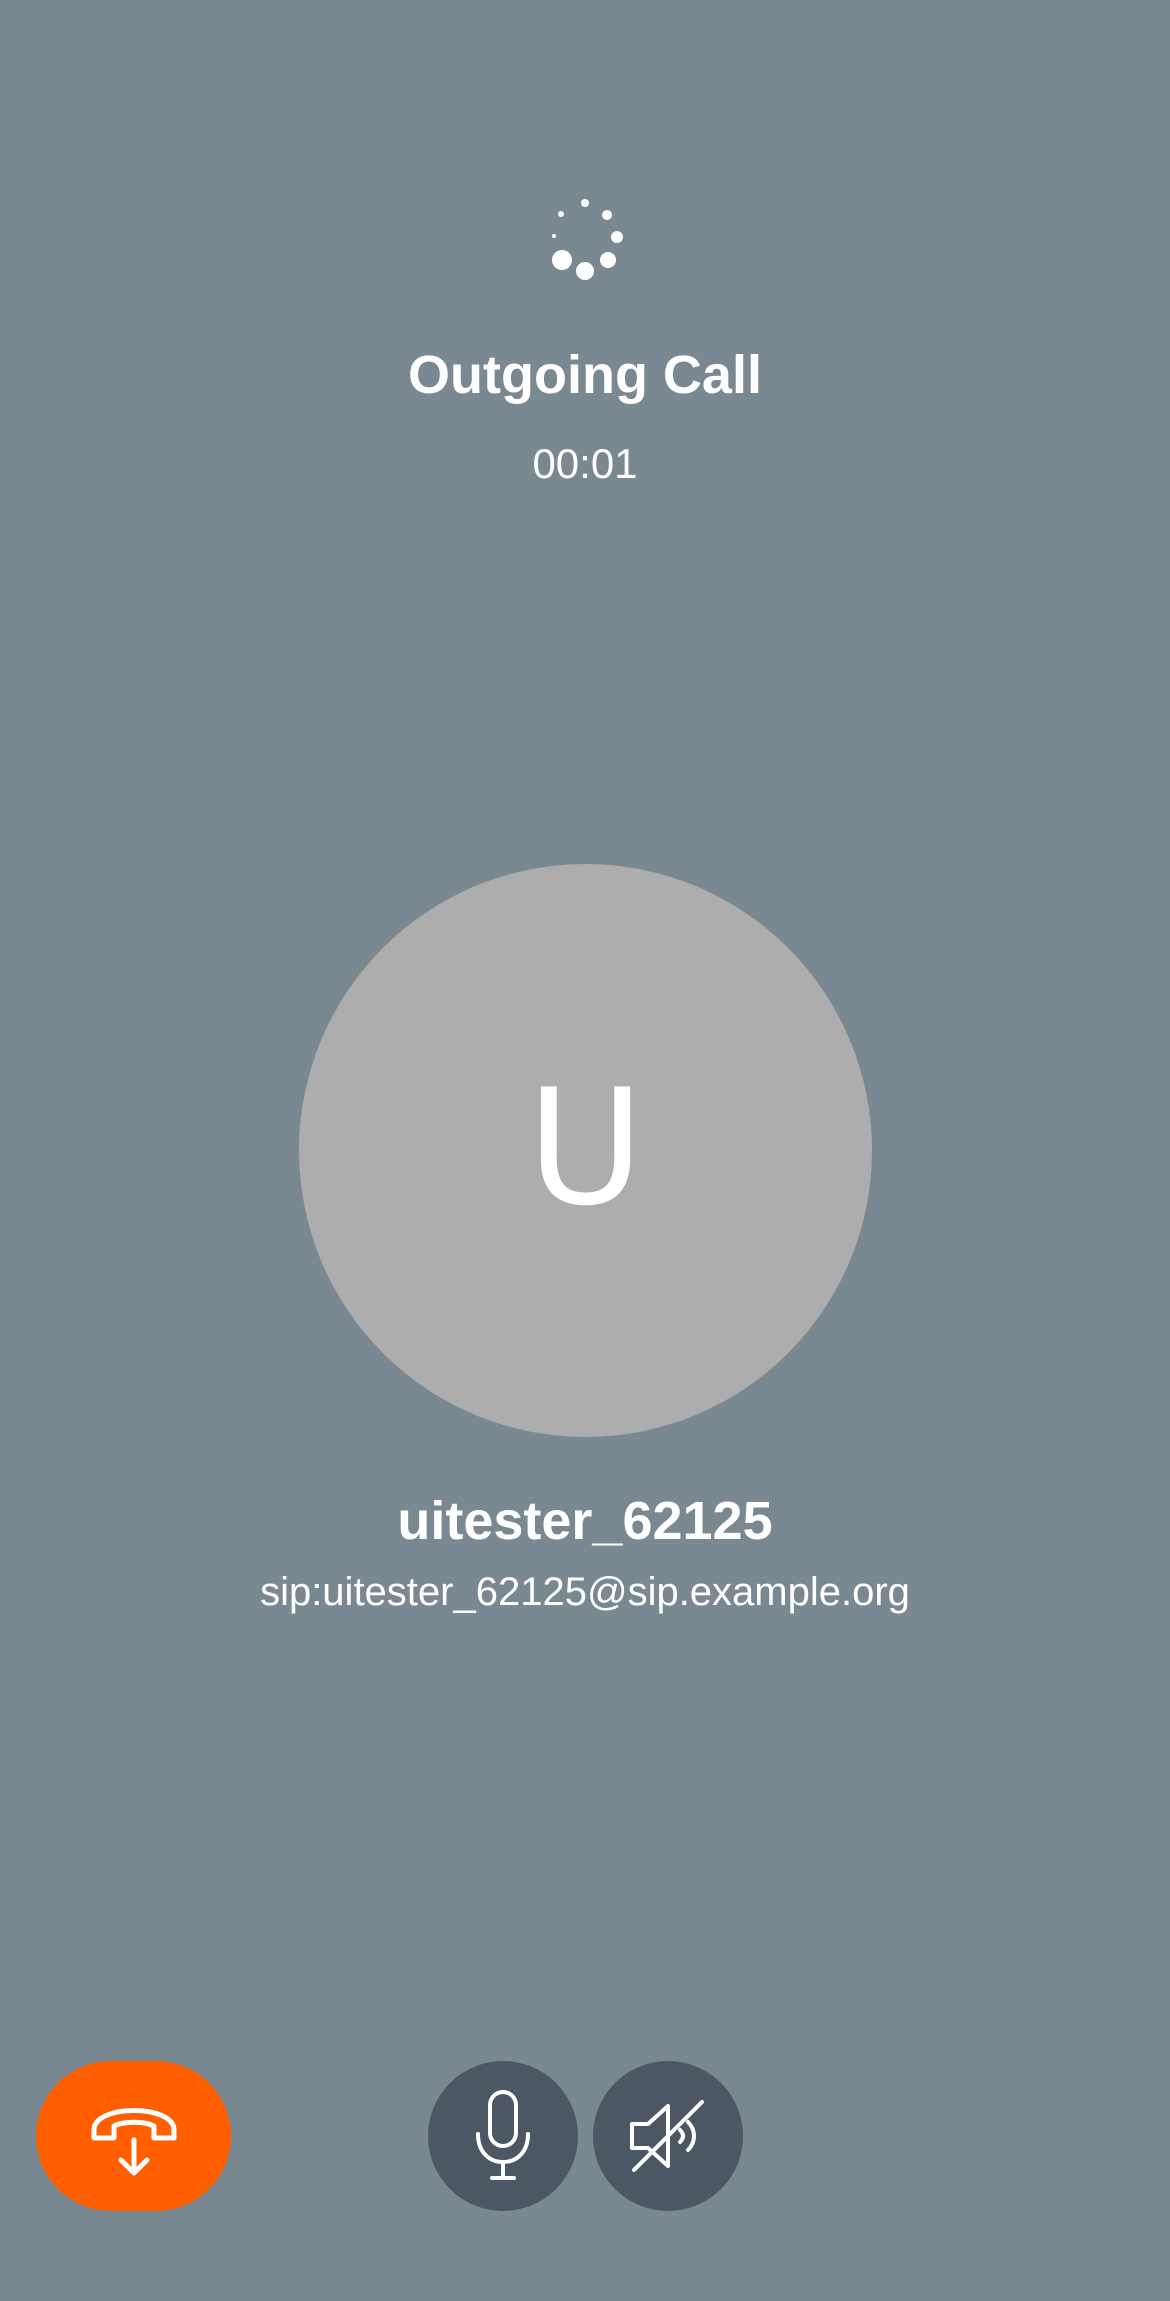  Describe the element at coordinates (585, 375) in the screenshot. I see `call-status-title: Outgoing Call` at that location.